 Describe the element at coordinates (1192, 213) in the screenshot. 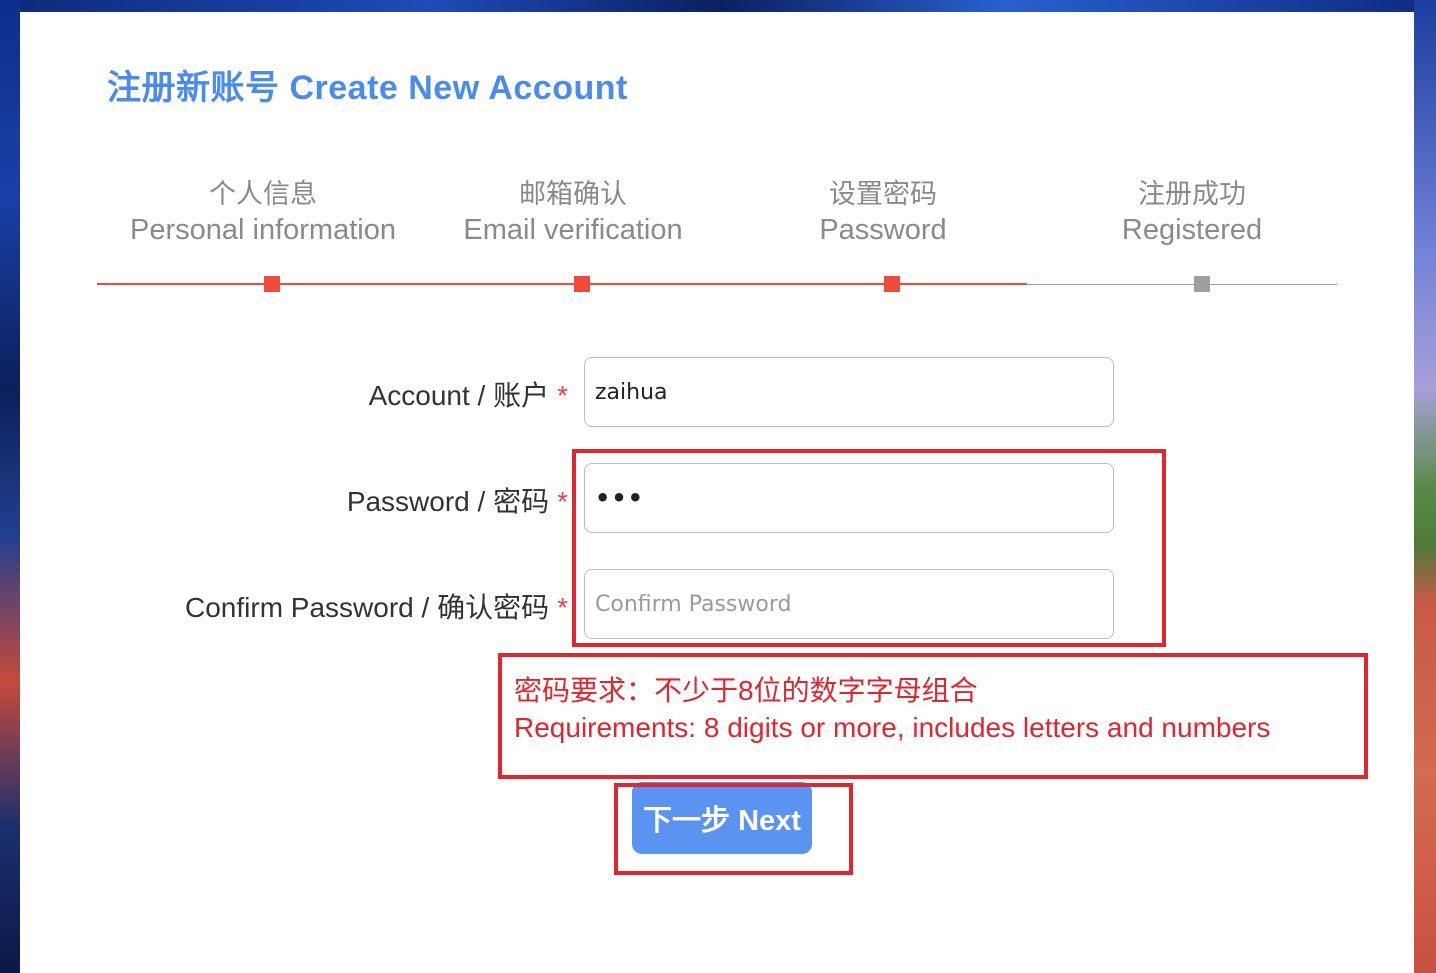

I see `step-registered: 注册成功 Registered` at that location.